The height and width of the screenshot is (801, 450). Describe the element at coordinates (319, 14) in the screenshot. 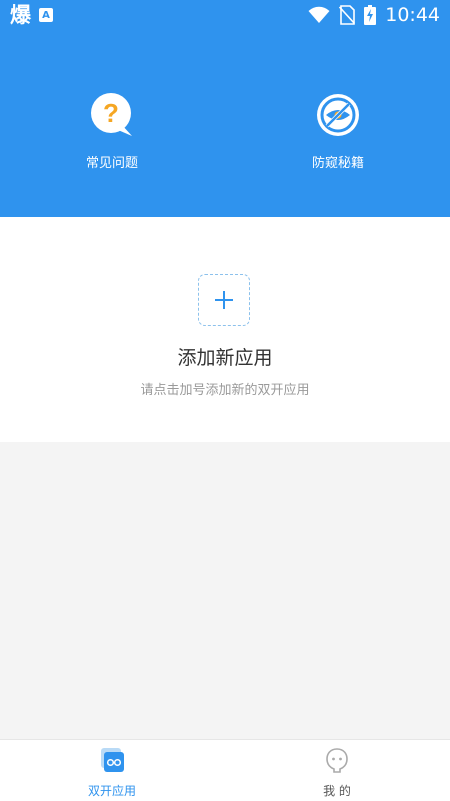

I see `wifi-icon` at that location.